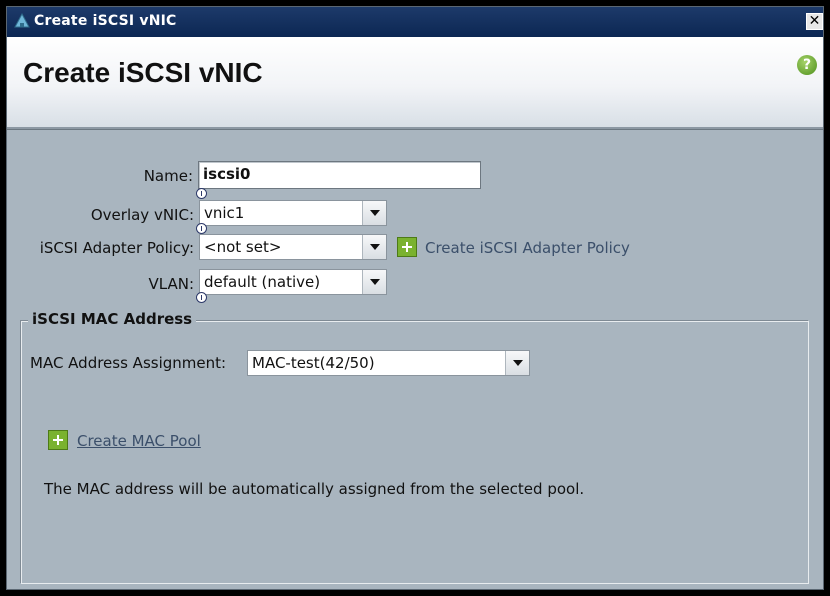 The image size is (830, 596). What do you see at coordinates (388, 363) in the screenshot?
I see `mac-assignment-select: MAC-test(42/50)` at bounding box center [388, 363].